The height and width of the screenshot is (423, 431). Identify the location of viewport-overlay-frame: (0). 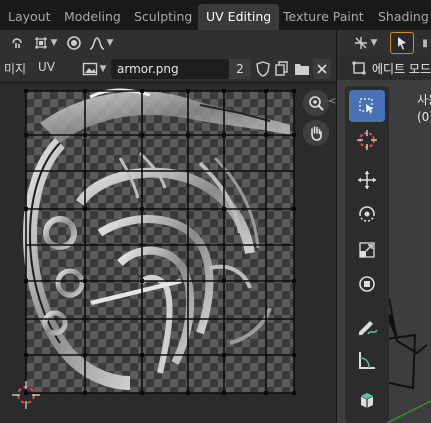
(424, 117).